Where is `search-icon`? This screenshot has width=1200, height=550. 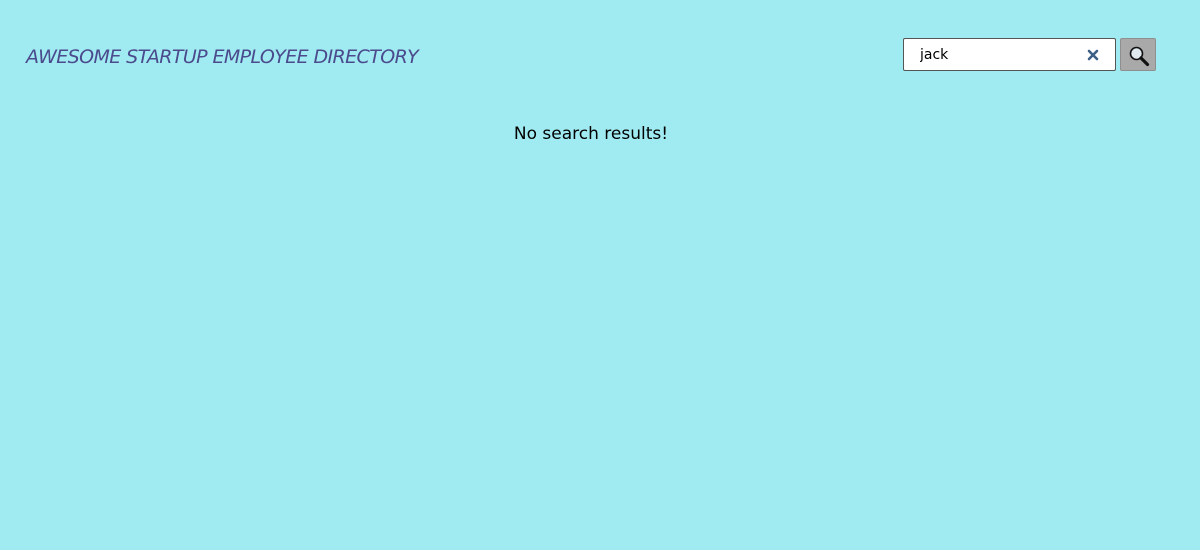 search-icon is located at coordinates (1139, 56).